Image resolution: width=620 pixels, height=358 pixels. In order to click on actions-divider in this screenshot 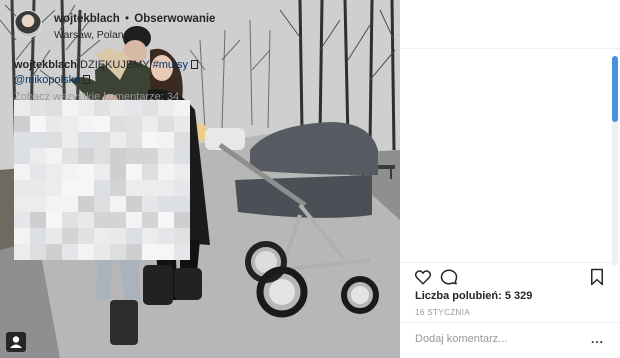, I will do `click(510, 262)`.